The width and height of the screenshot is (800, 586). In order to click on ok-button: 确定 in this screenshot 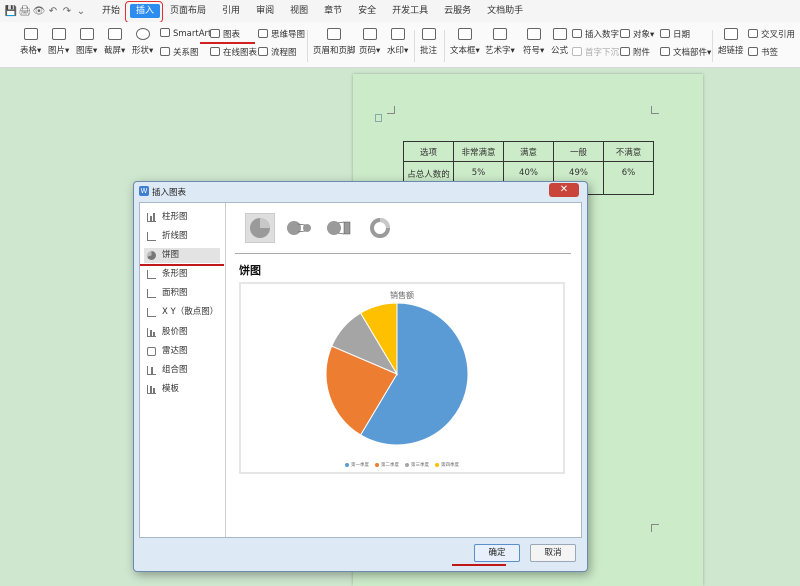, I will do `click(497, 553)`.